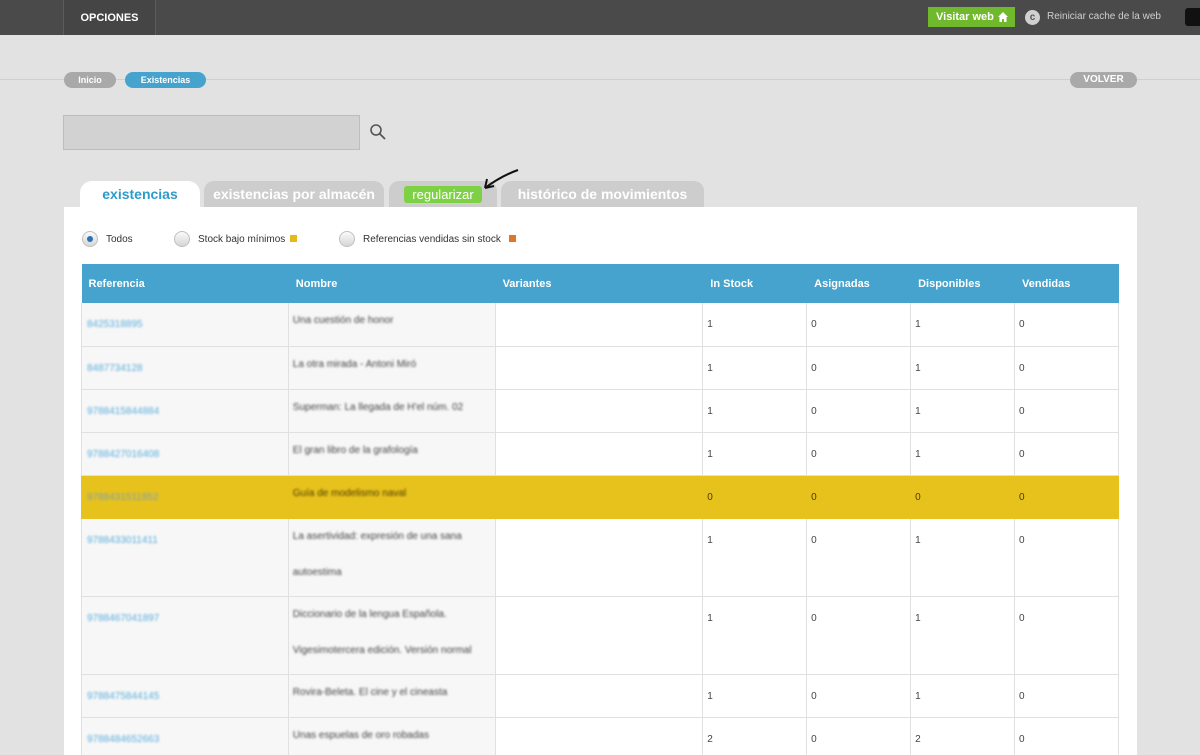  Describe the element at coordinates (1032, 17) in the screenshot. I see `c-circle-icon: c` at that location.